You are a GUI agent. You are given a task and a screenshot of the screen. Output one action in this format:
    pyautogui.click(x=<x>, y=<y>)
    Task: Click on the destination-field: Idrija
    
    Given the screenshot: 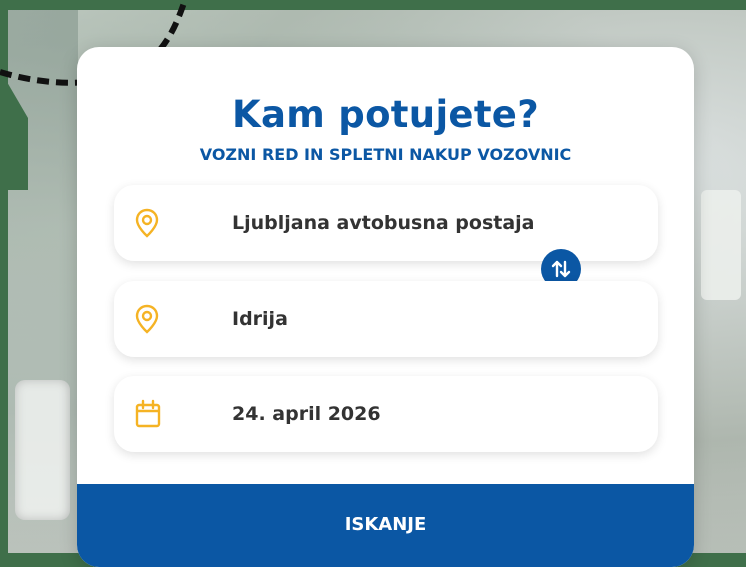 What is the action you would take?
    pyautogui.click(x=386, y=319)
    